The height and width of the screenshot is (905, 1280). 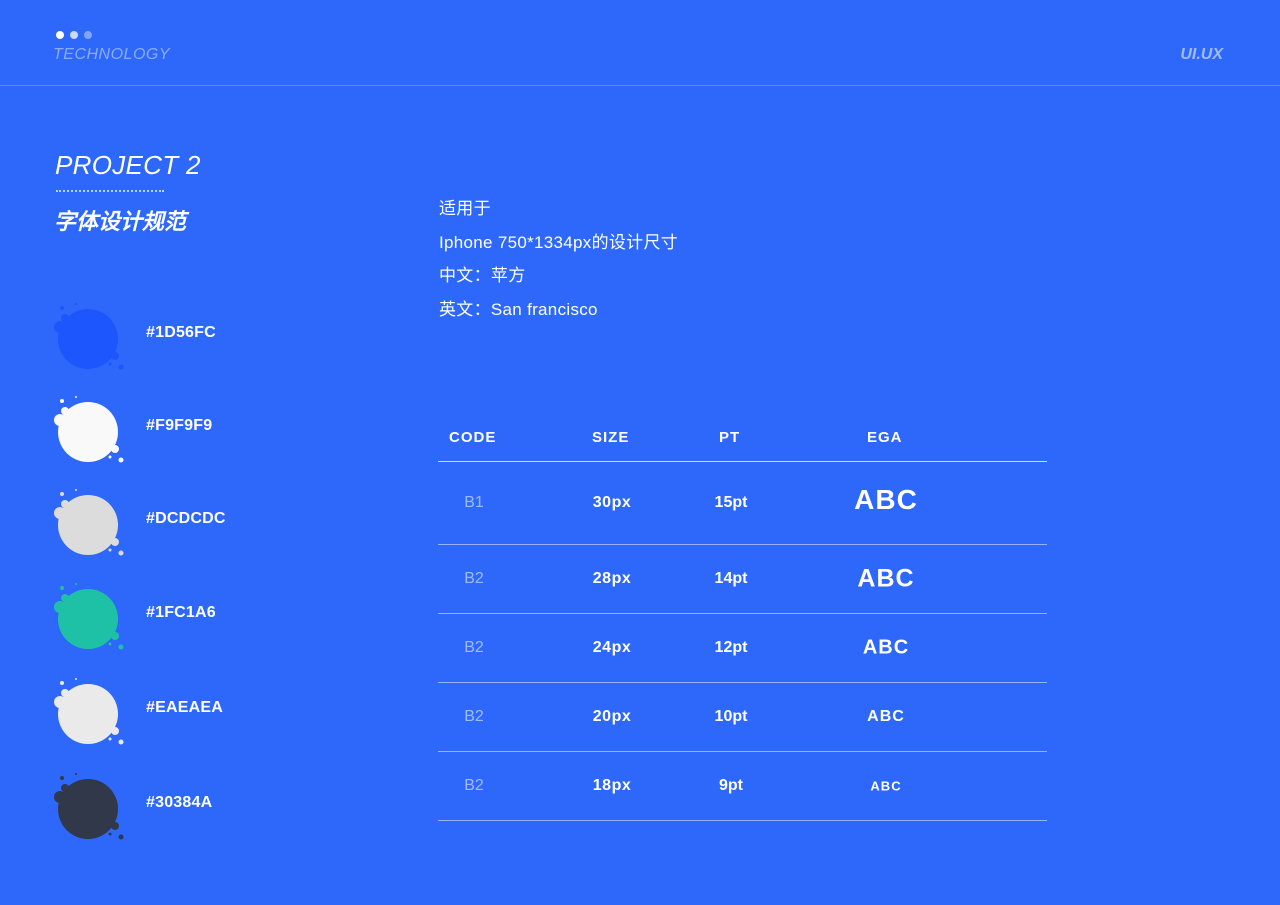 I want to click on color-swatch: #EAEAEA, so click(x=178, y=713).